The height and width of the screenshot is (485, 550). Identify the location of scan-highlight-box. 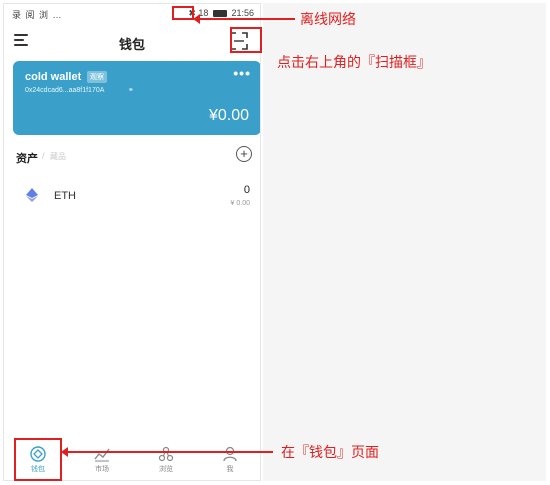
(246, 40).